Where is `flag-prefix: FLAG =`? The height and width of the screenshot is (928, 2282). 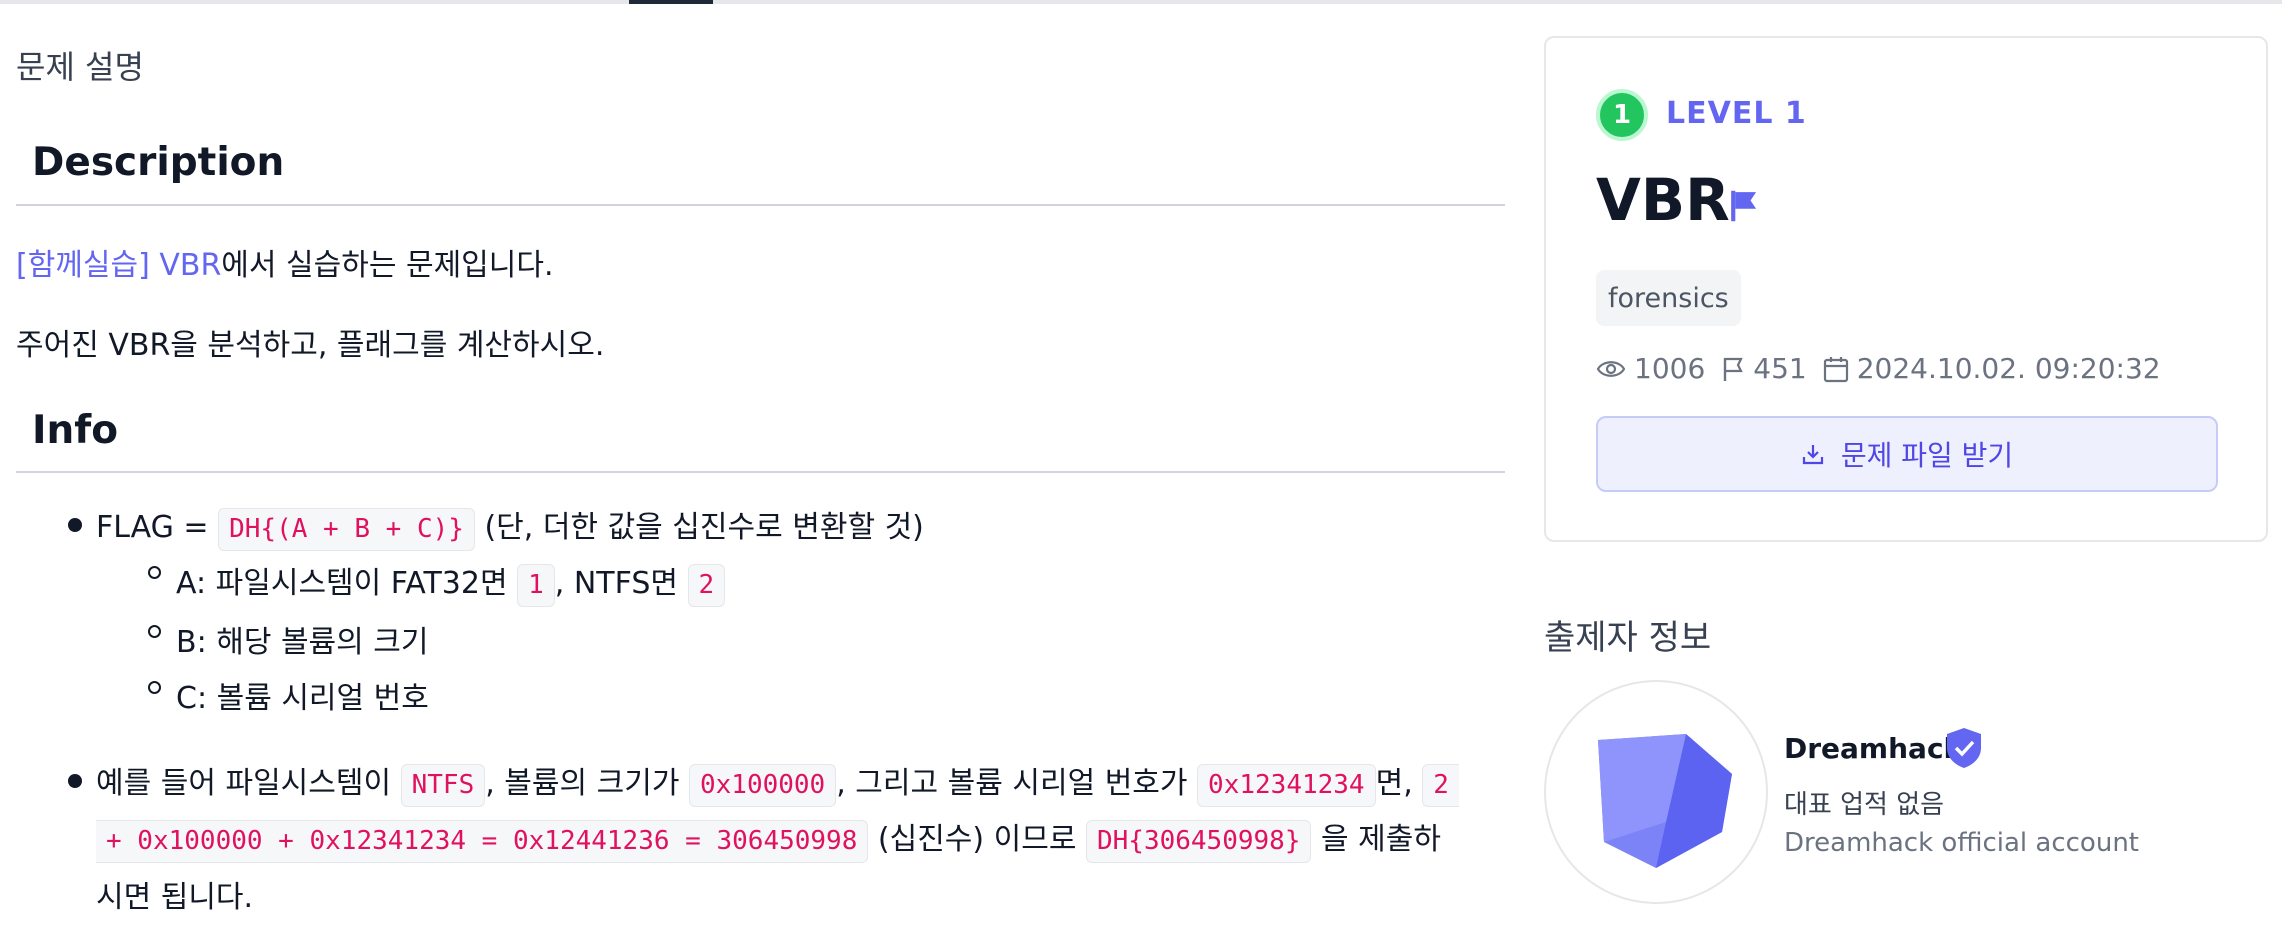
flag-prefix: FLAG = is located at coordinates (157, 527).